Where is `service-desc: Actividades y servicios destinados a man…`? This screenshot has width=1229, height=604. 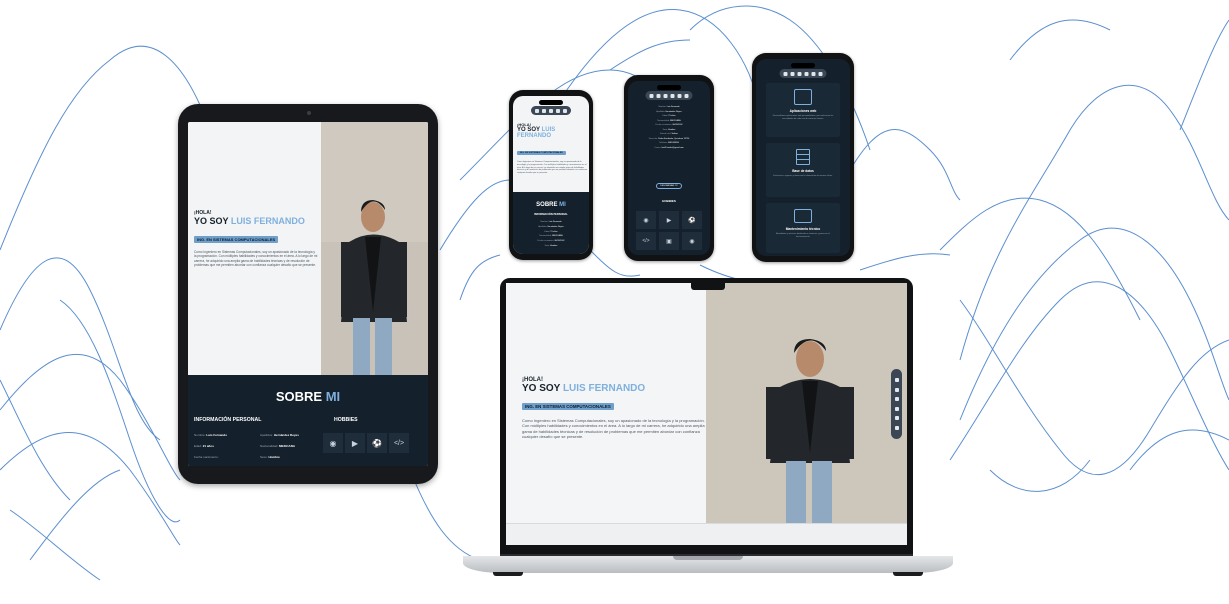
service-desc: Actividades y servicios destinados a man… is located at coordinates (803, 235).